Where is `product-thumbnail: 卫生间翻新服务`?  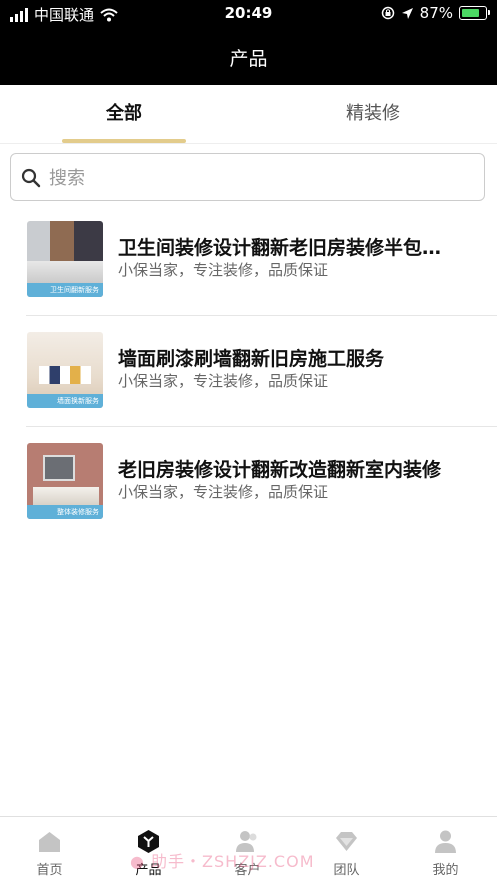
product-thumbnail: 卫生间翻新服务 is located at coordinates (65, 259).